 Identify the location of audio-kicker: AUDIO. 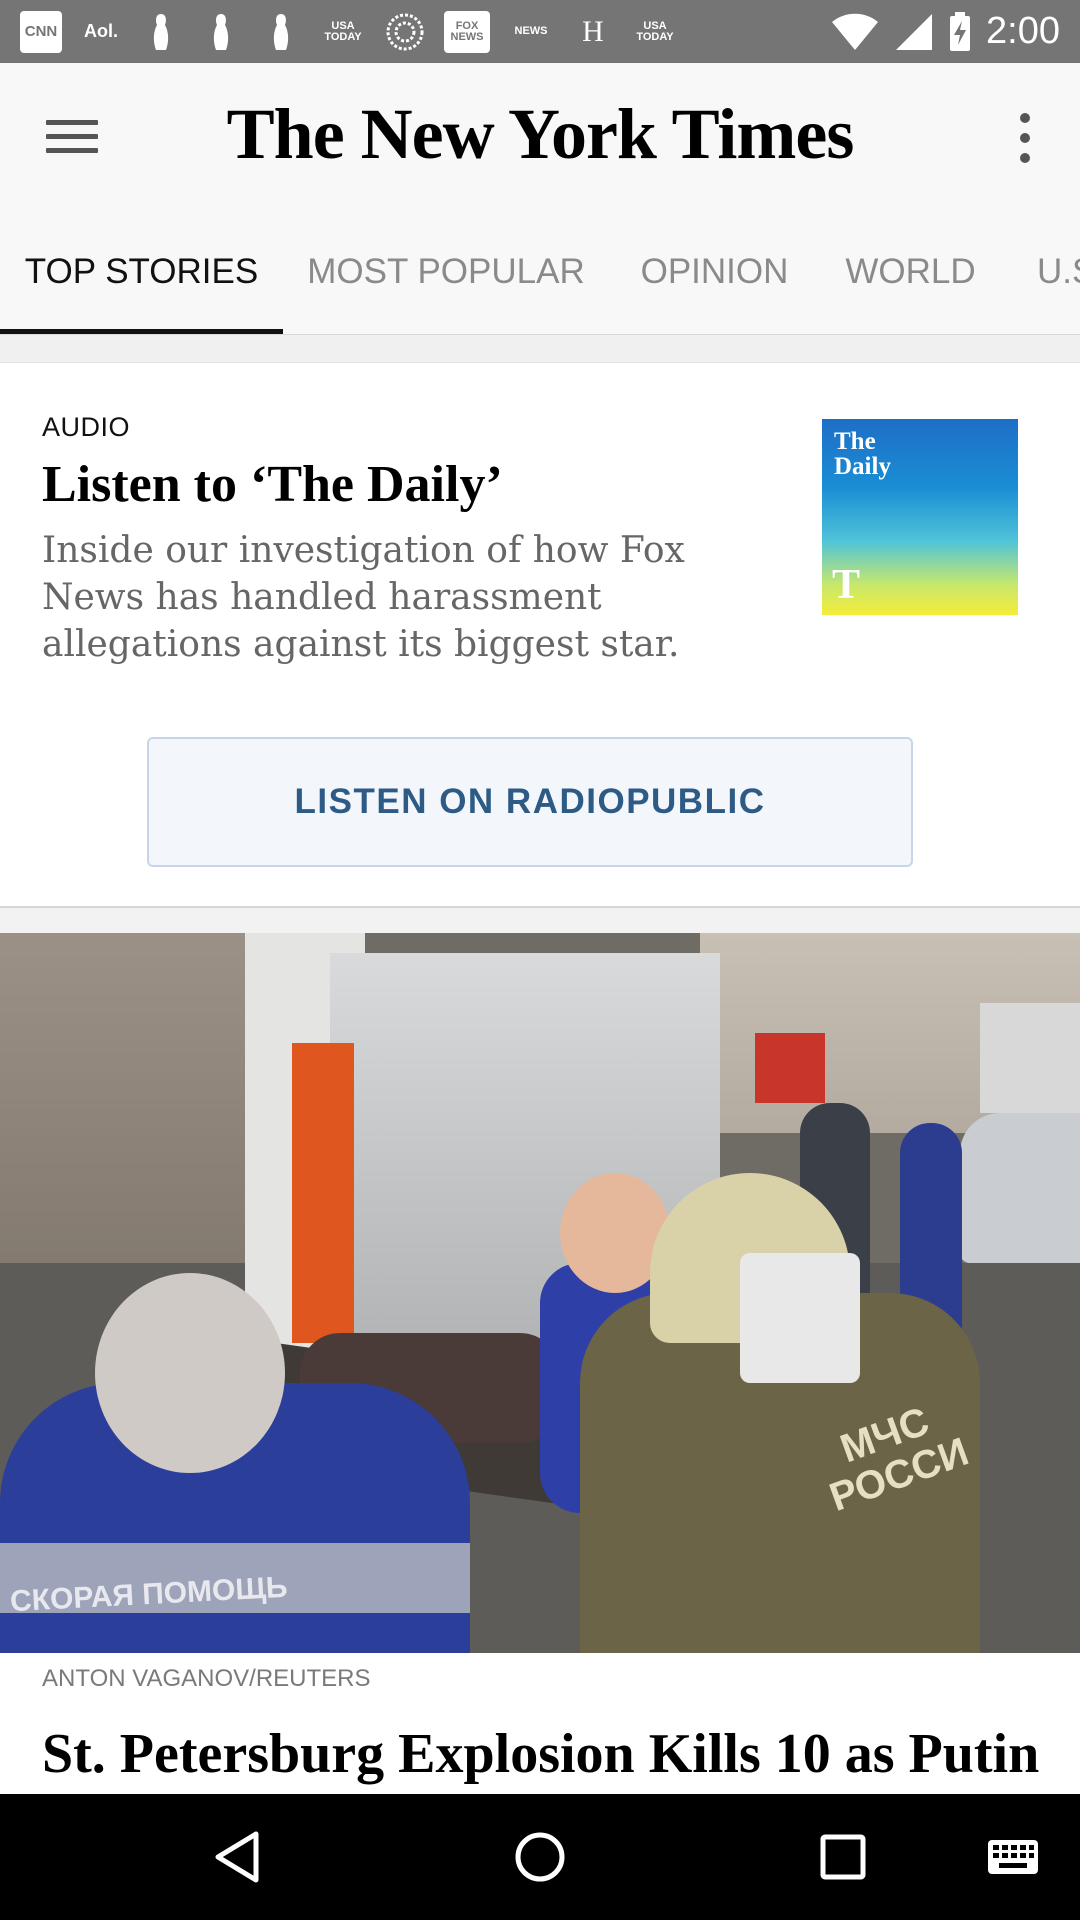
(86, 427).